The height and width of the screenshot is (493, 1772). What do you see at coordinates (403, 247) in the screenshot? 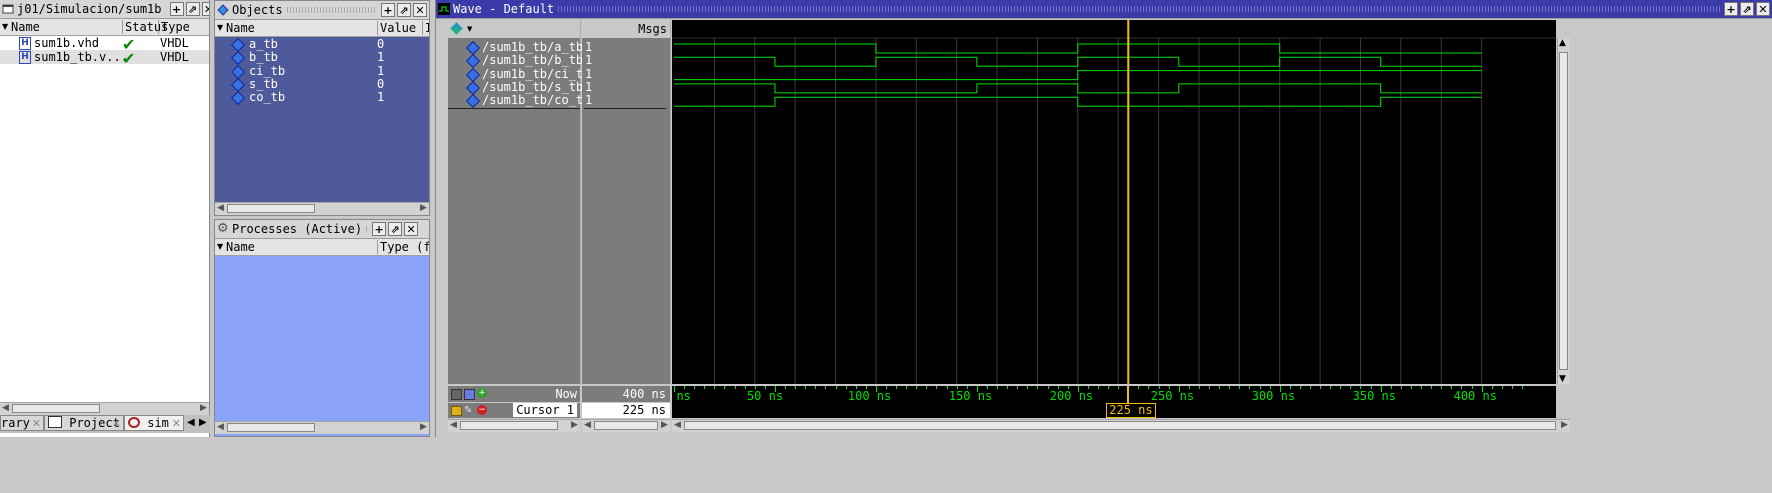
I see `col-type: Type (fi` at bounding box center [403, 247].